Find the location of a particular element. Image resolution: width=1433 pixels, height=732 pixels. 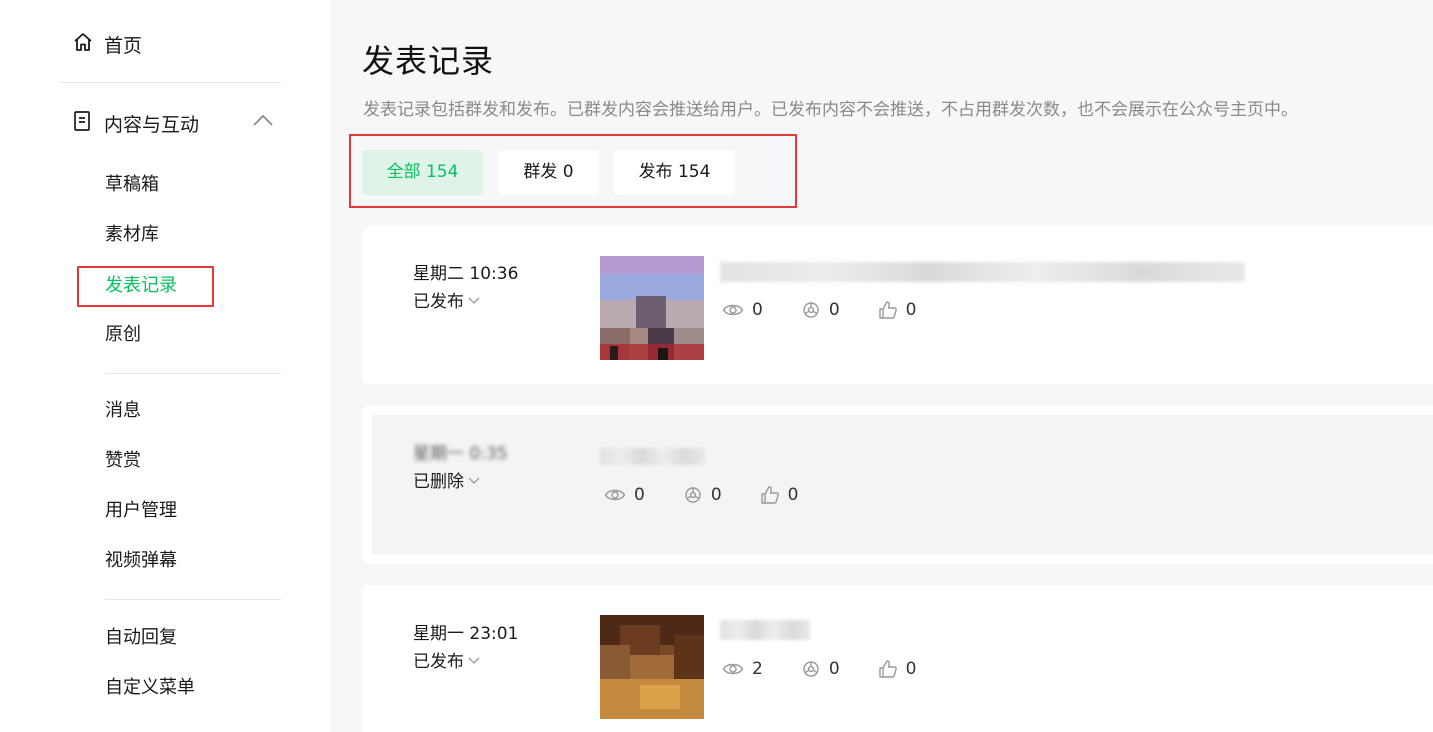

record-stats: 2 0 0 is located at coordinates (838, 669).